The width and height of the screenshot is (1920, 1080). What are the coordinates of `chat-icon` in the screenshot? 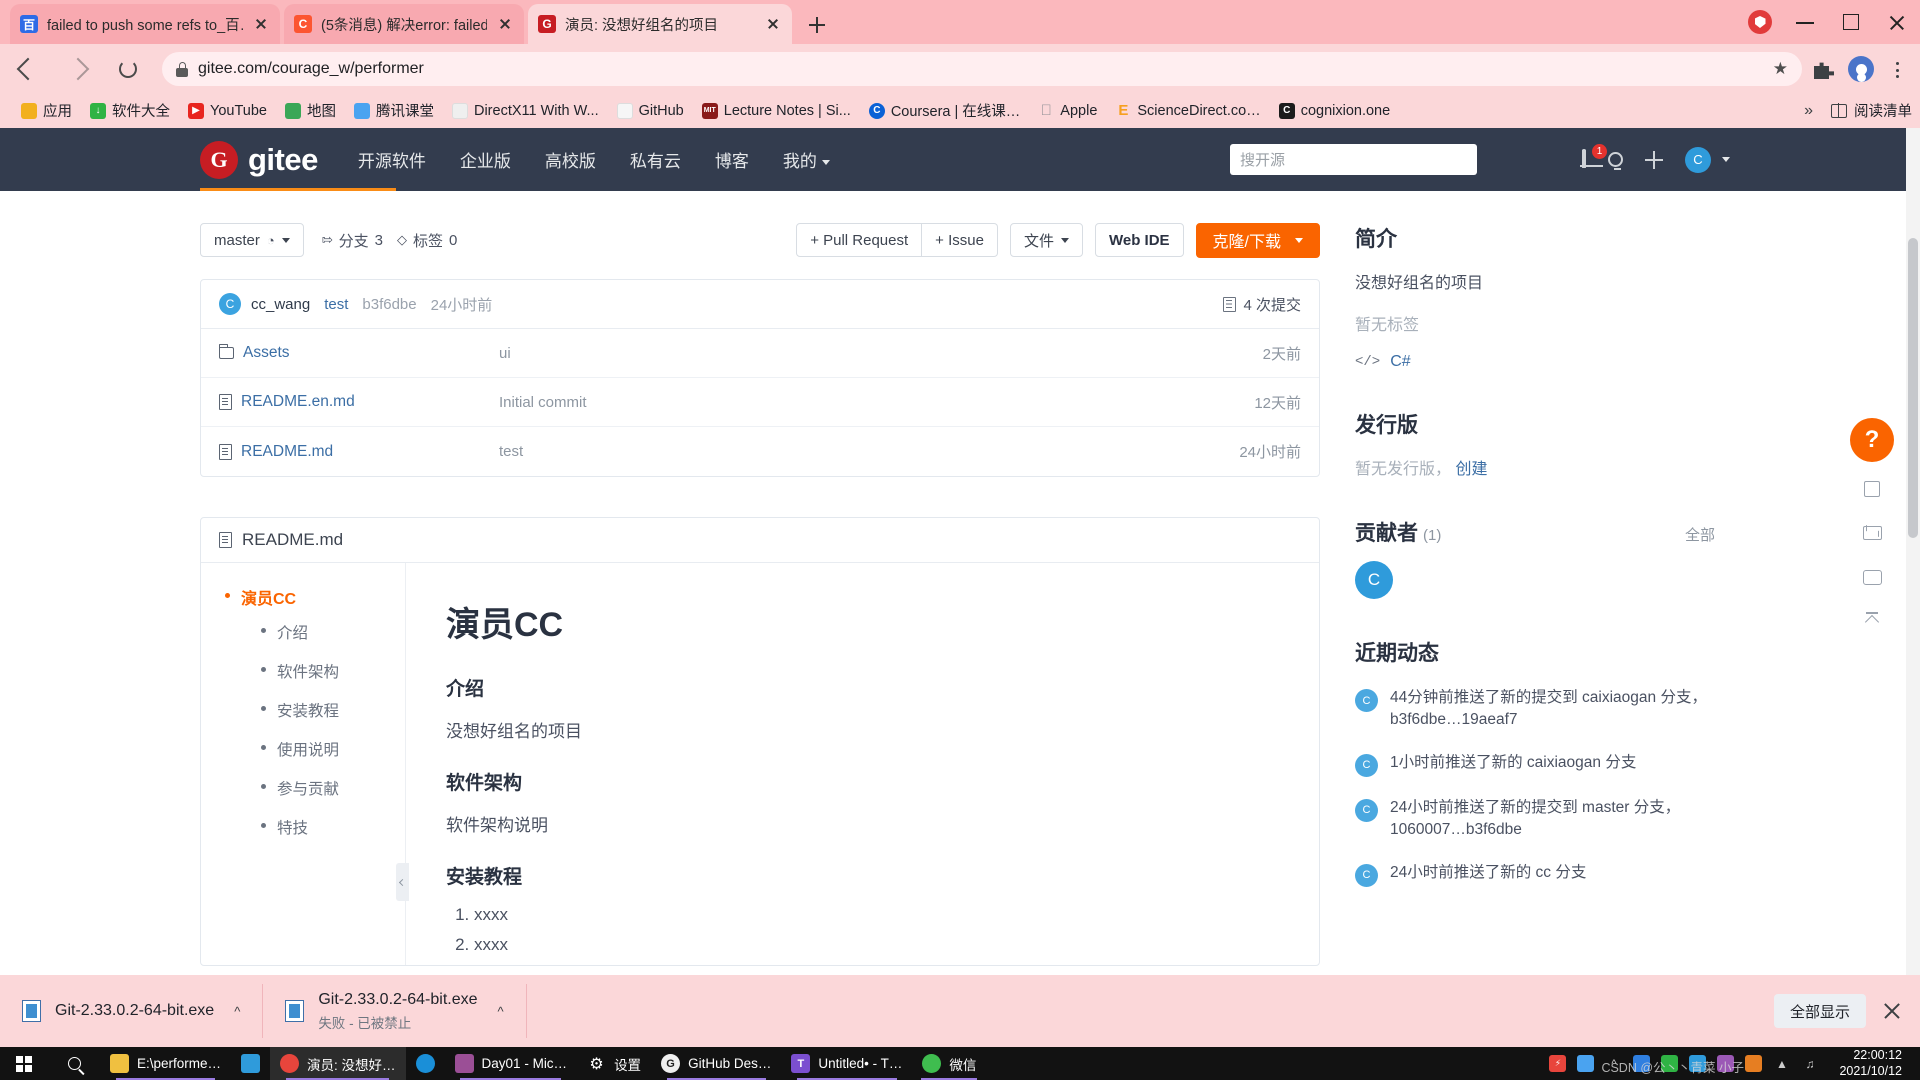 It's located at (1872, 577).